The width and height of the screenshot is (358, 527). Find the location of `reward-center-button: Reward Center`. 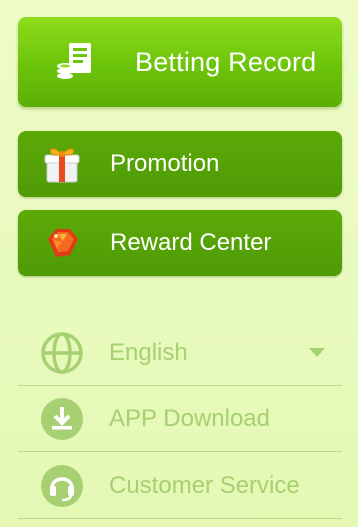

reward-center-button: Reward Center is located at coordinates (180, 243).